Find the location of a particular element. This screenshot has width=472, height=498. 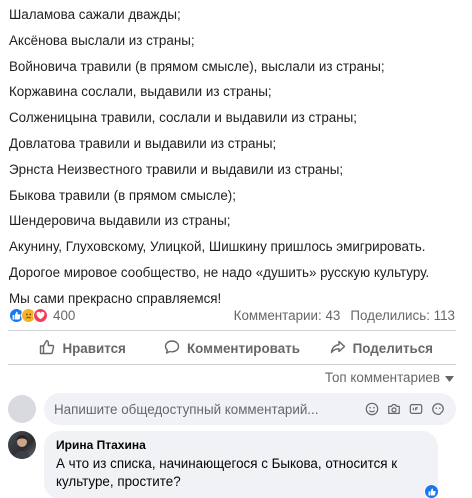

like-button: Нравится is located at coordinates (82, 348).